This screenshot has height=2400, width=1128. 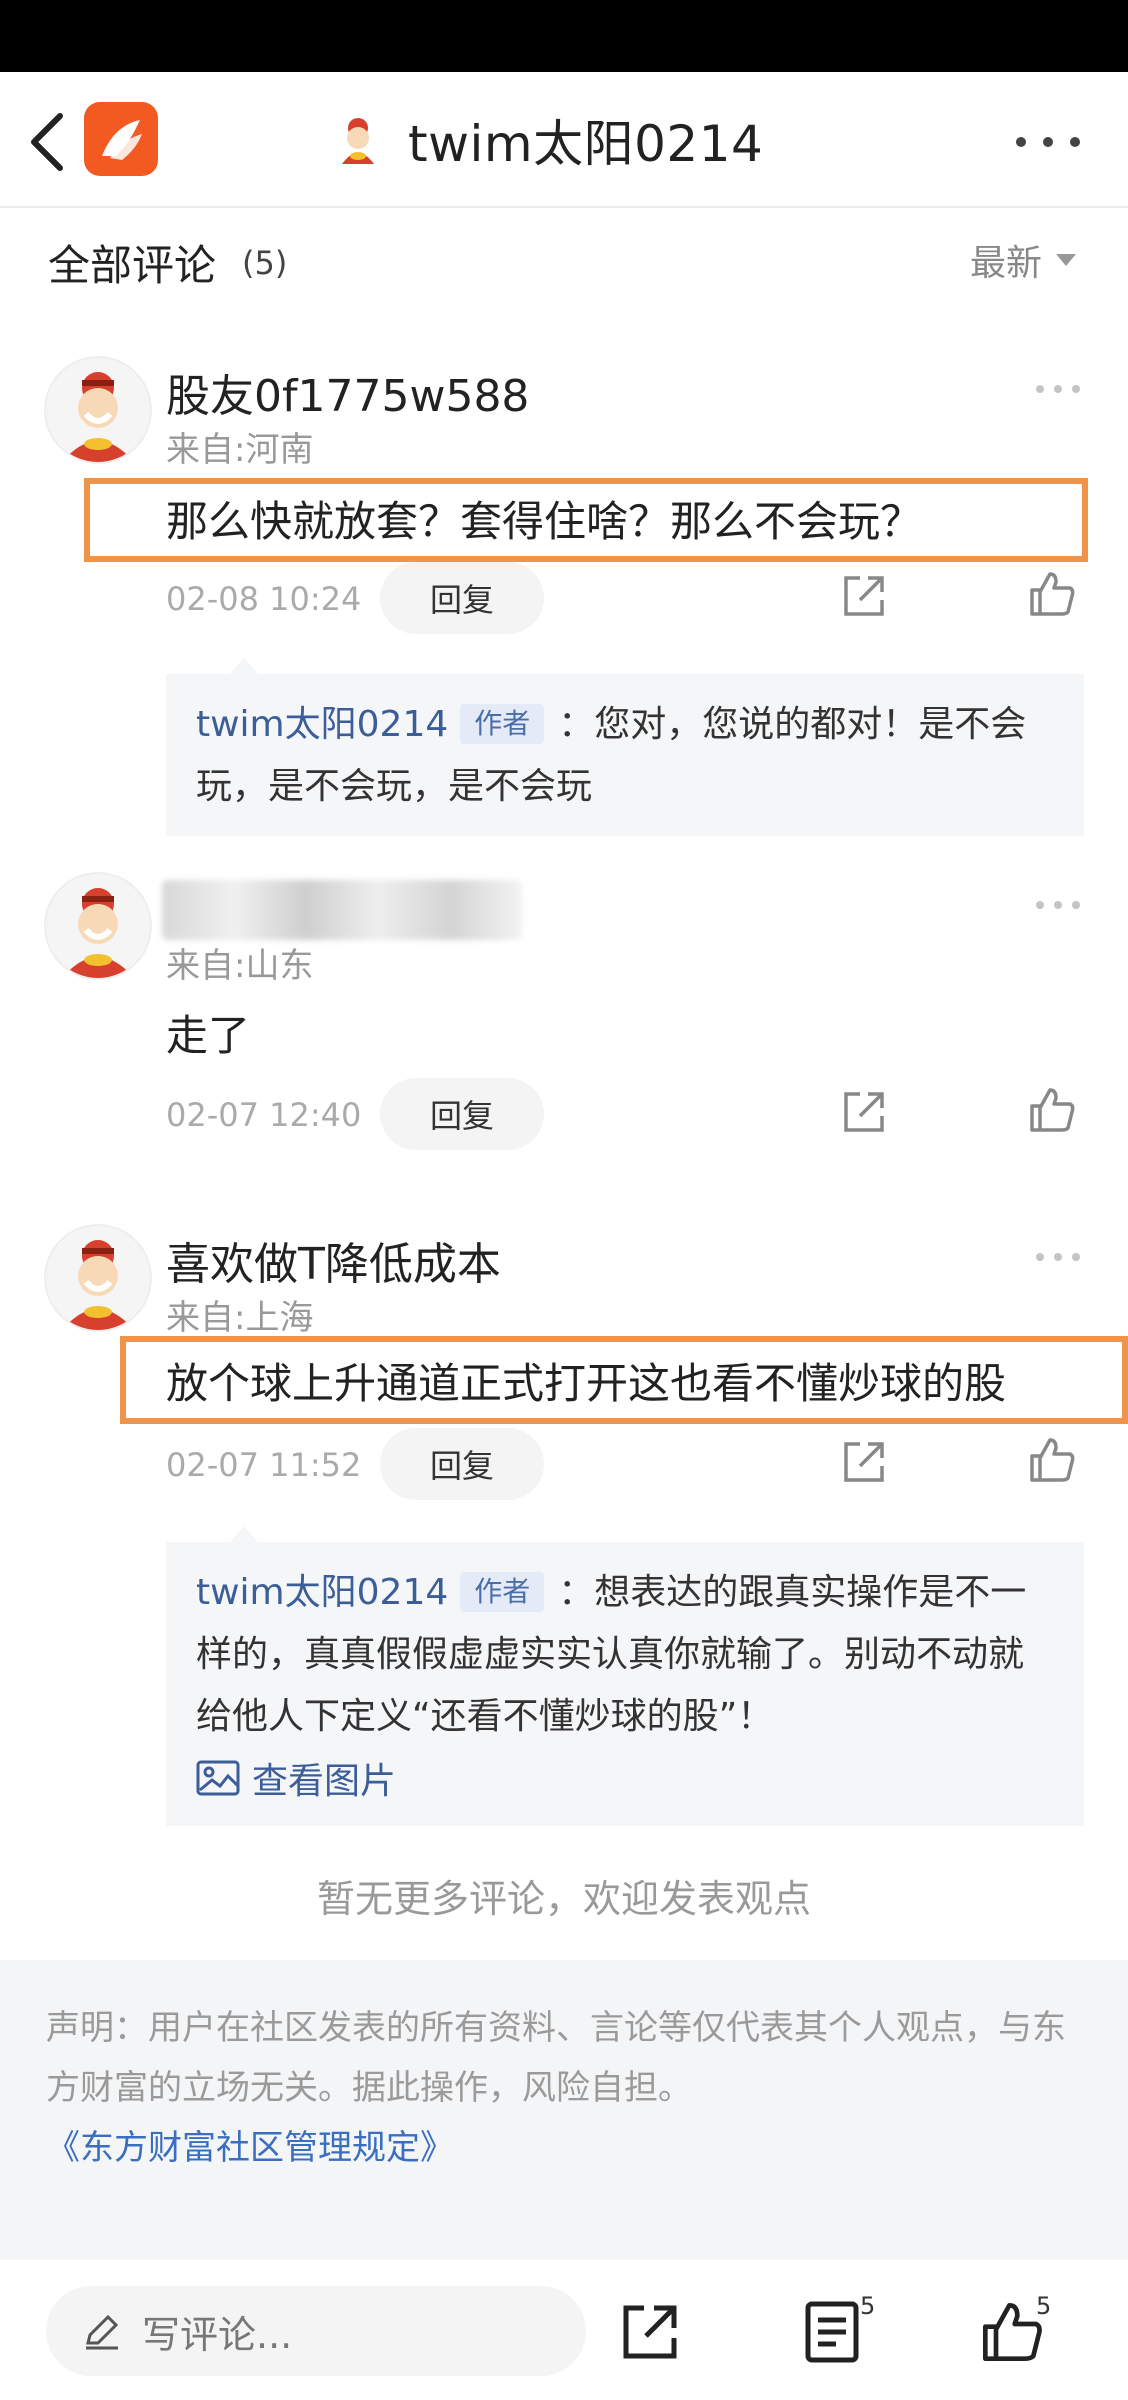 What do you see at coordinates (240, 450) in the screenshot?
I see `comment-location: 来自:河南` at bounding box center [240, 450].